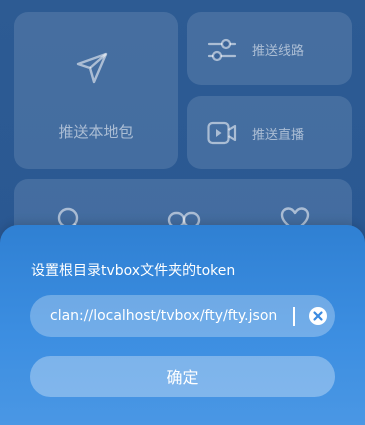  I want to click on push-live-tile: 推送直播, so click(269, 132).